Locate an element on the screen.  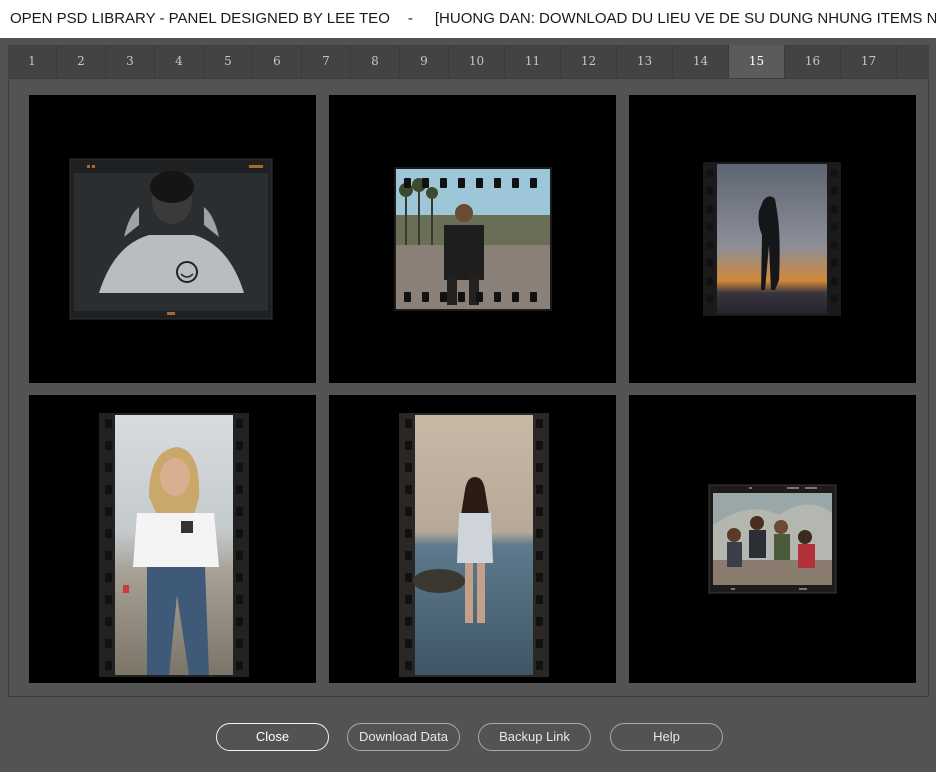
tab-14: 14 is located at coordinates (701, 61).